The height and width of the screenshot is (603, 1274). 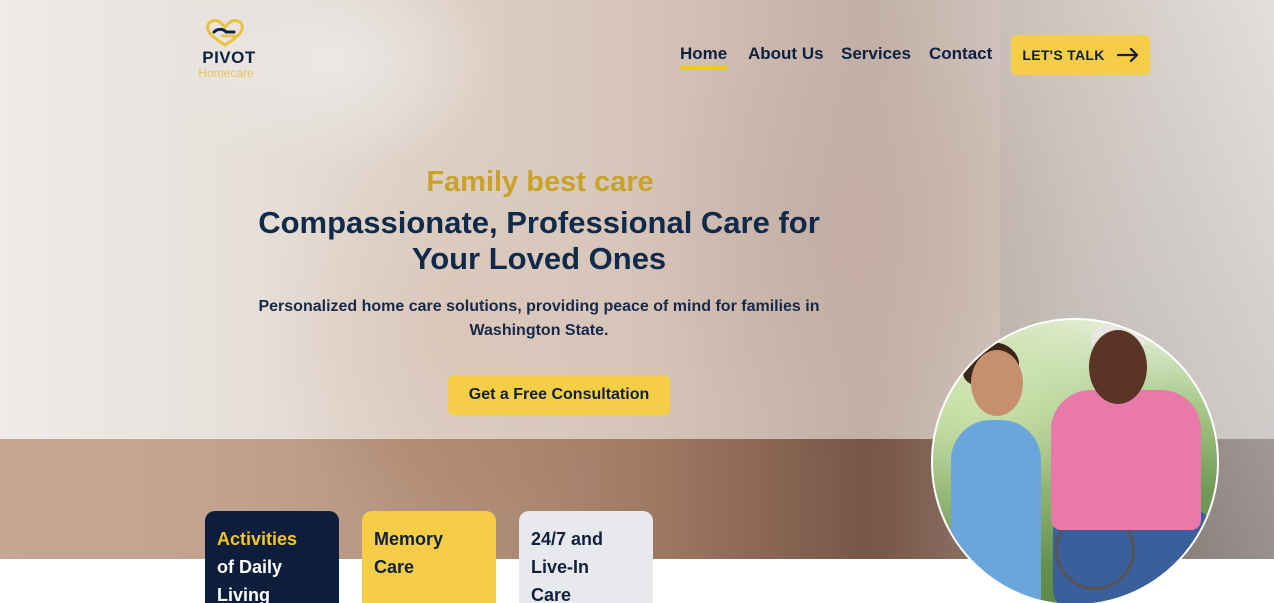 I want to click on card-title-line: Live-In, so click(x=560, y=567).